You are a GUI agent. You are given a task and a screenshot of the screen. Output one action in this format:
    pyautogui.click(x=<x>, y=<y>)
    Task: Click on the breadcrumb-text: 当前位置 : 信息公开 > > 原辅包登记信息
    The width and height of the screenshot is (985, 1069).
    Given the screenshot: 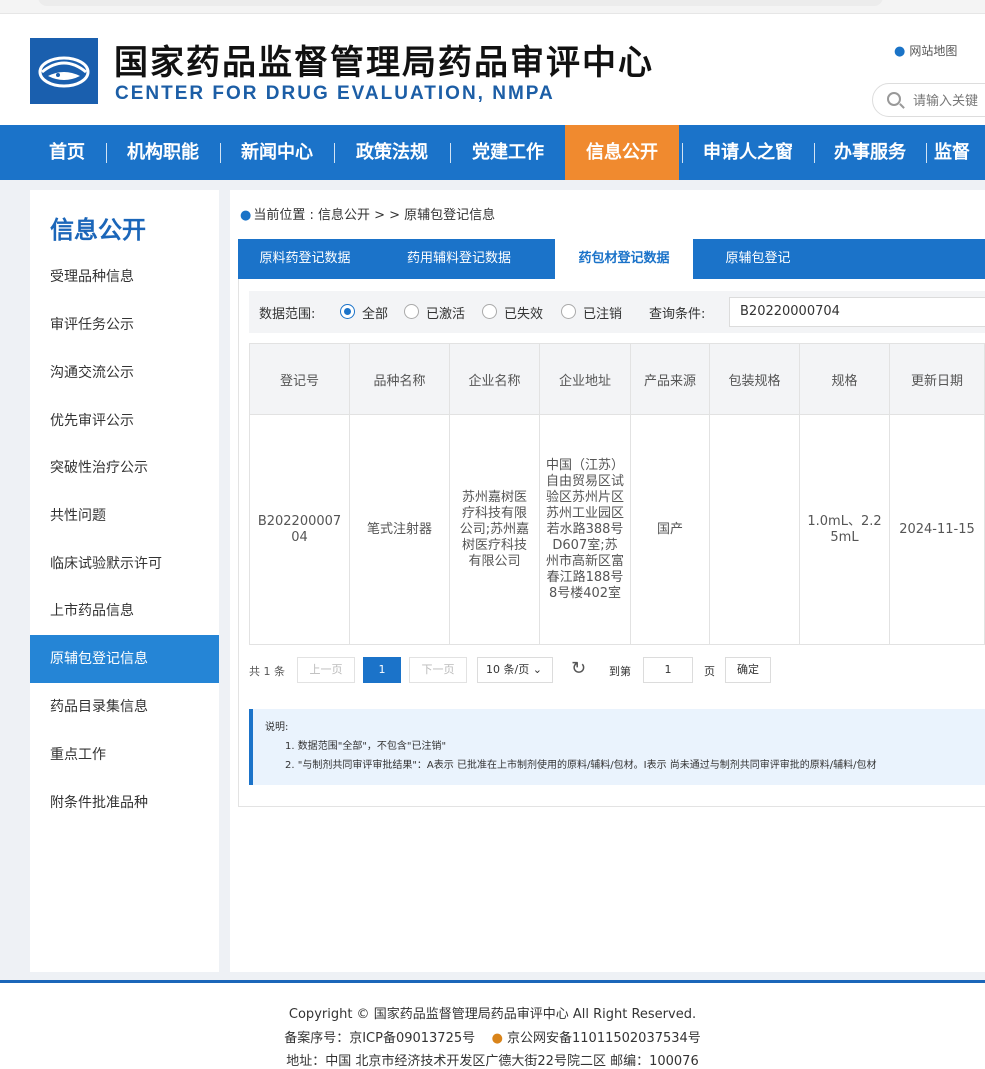 What is the action you would take?
    pyautogui.click(x=374, y=215)
    